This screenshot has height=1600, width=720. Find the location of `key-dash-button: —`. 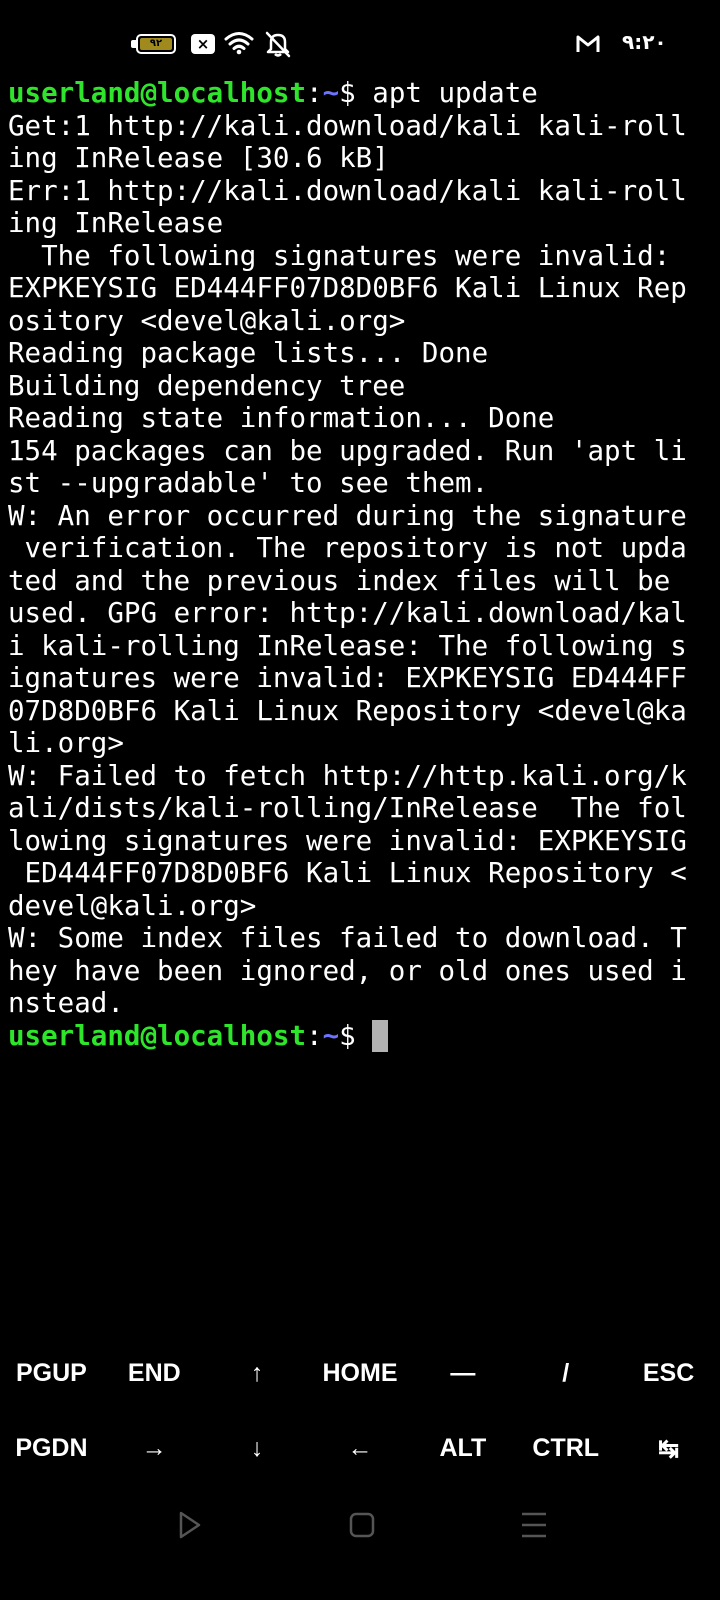

key-dash-button: — is located at coordinates (462, 1373).